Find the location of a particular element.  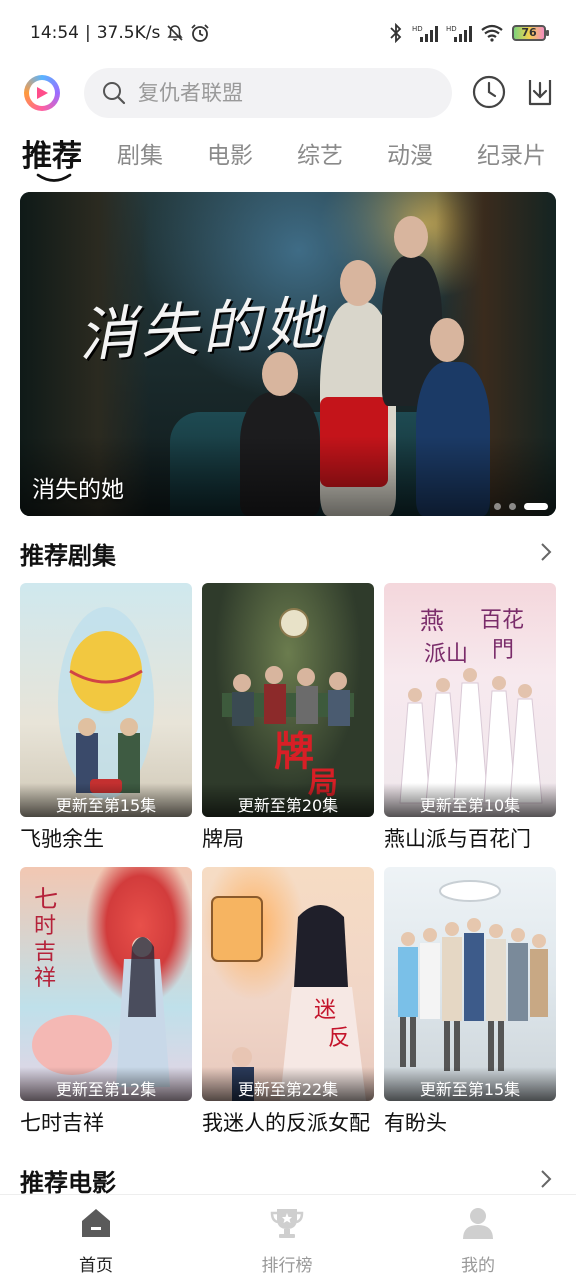

section-title: 推荐电影 is located at coordinates (68, 1183).